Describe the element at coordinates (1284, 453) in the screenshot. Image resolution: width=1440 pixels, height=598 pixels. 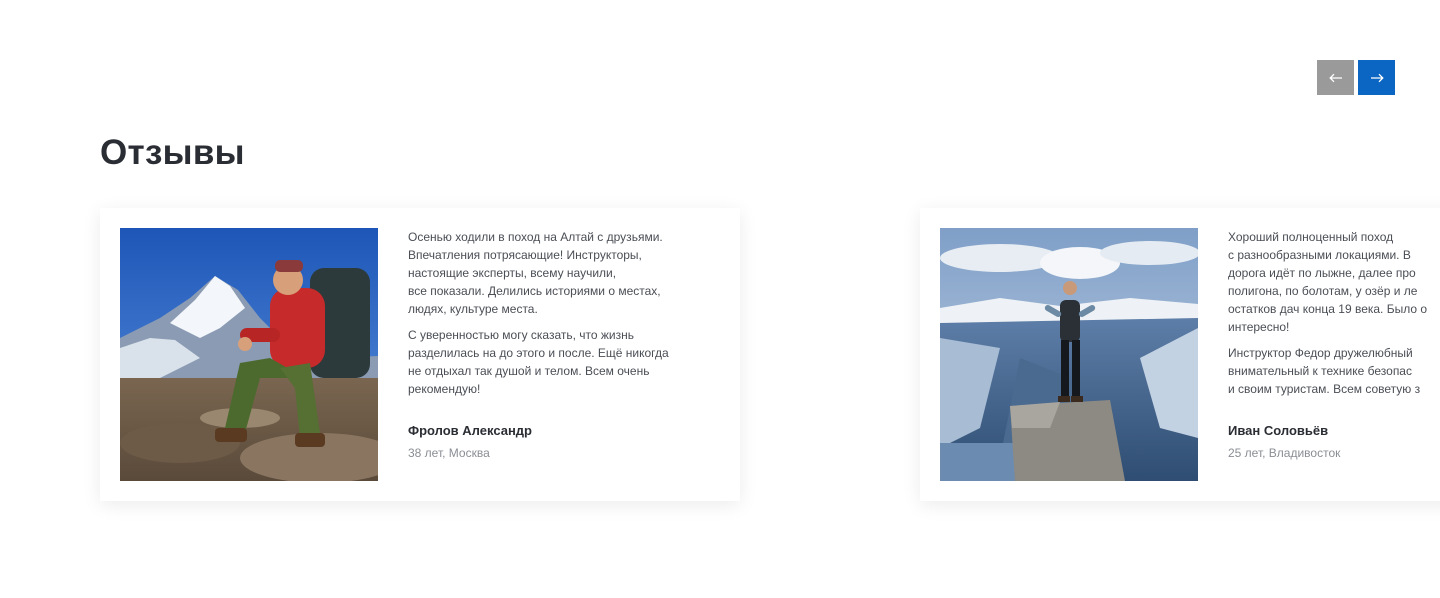
I see `review-author-meta: 25 лет, Владивосток` at that location.